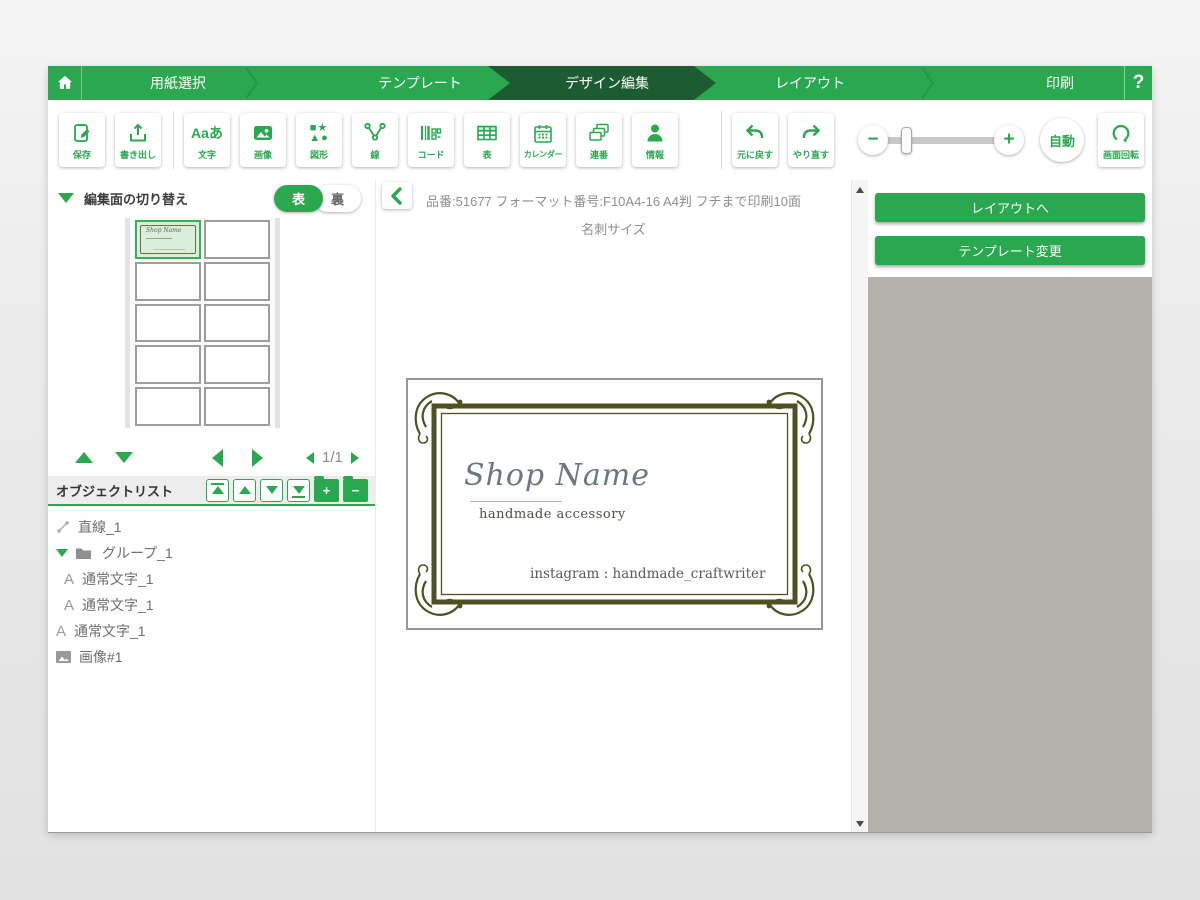 The height and width of the screenshot is (900, 1200). I want to click on ornate-frame, so click(614, 504).